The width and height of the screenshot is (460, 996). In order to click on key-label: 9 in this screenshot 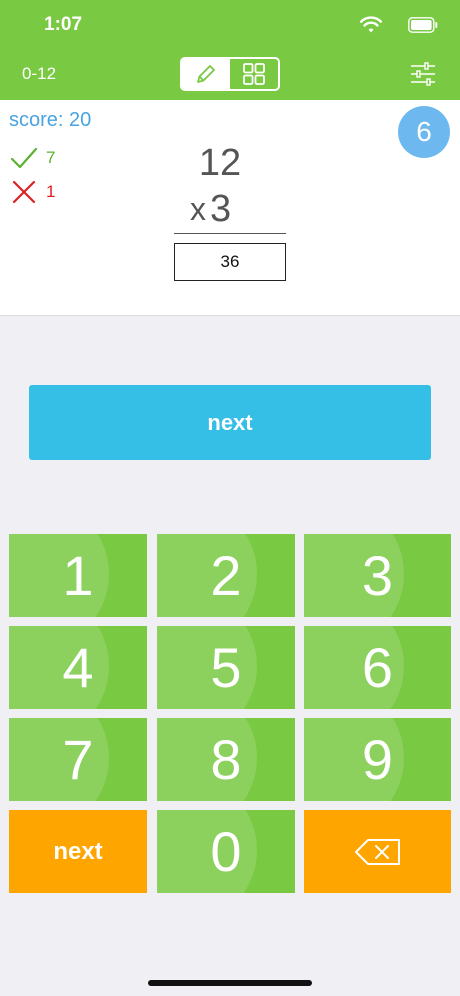, I will do `click(377, 759)`.